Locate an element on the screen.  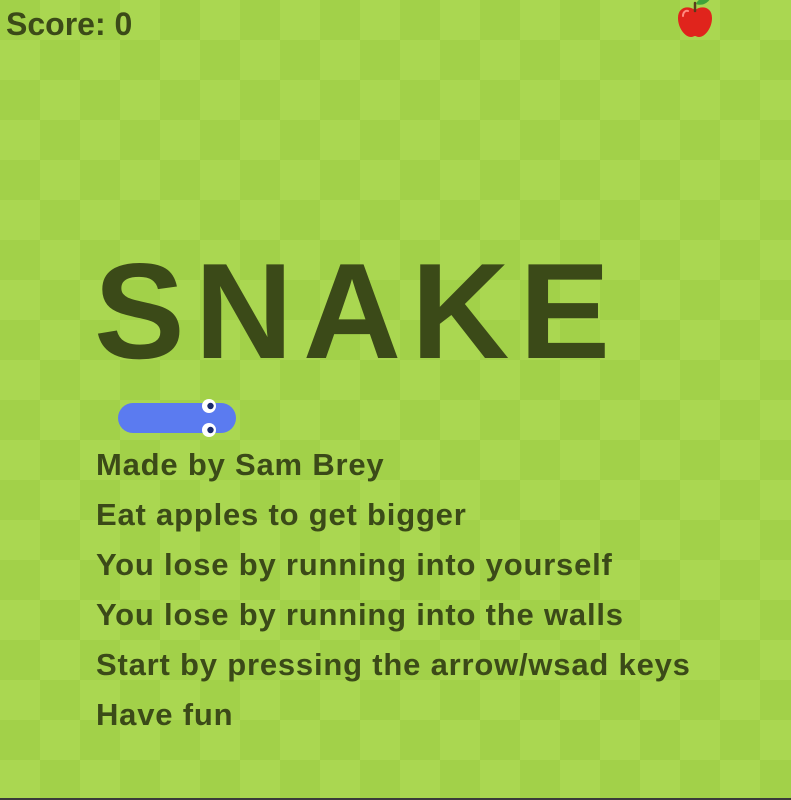
instruction-lose-walls: You lose by running into the walls is located at coordinates (360, 614).